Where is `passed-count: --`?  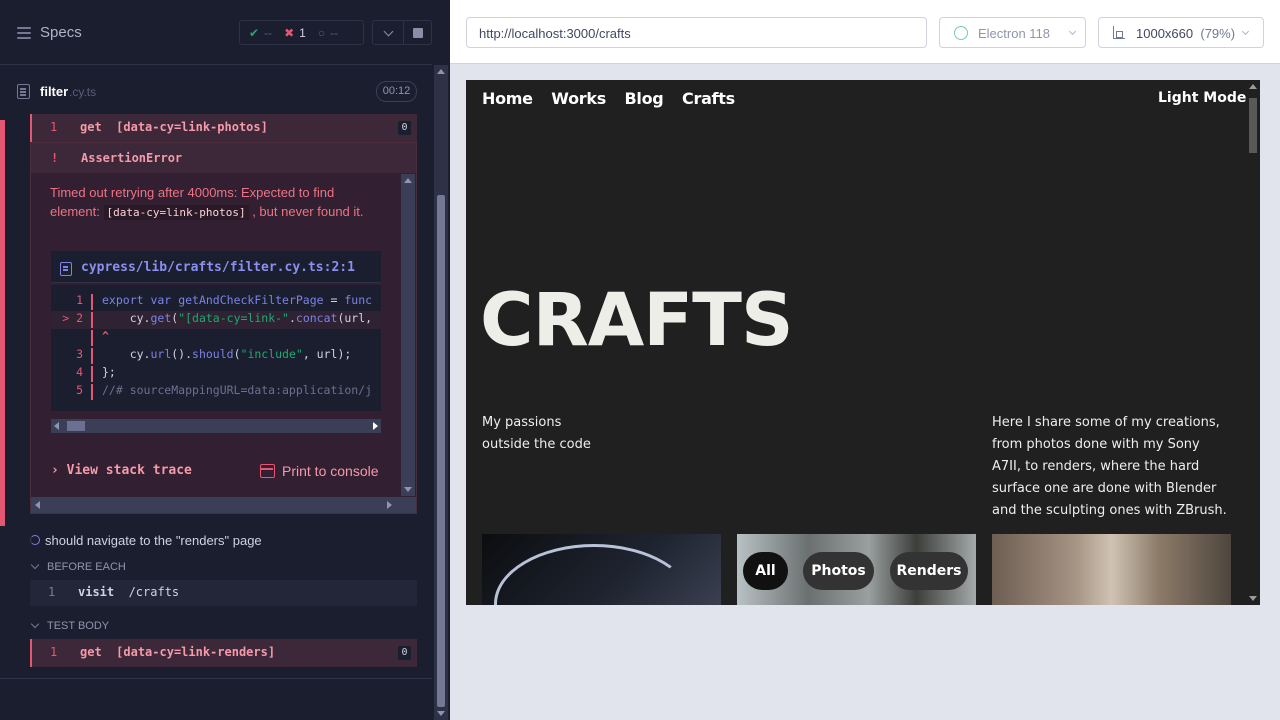
passed-count: -- is located at coordinates (268, 32).